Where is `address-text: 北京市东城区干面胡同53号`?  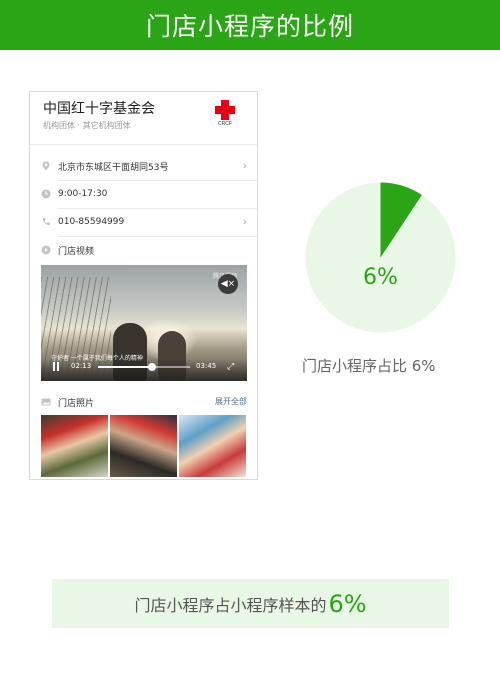
address-text: 北京市东城区干面胡同53号 is located at coordinates (113, 167).